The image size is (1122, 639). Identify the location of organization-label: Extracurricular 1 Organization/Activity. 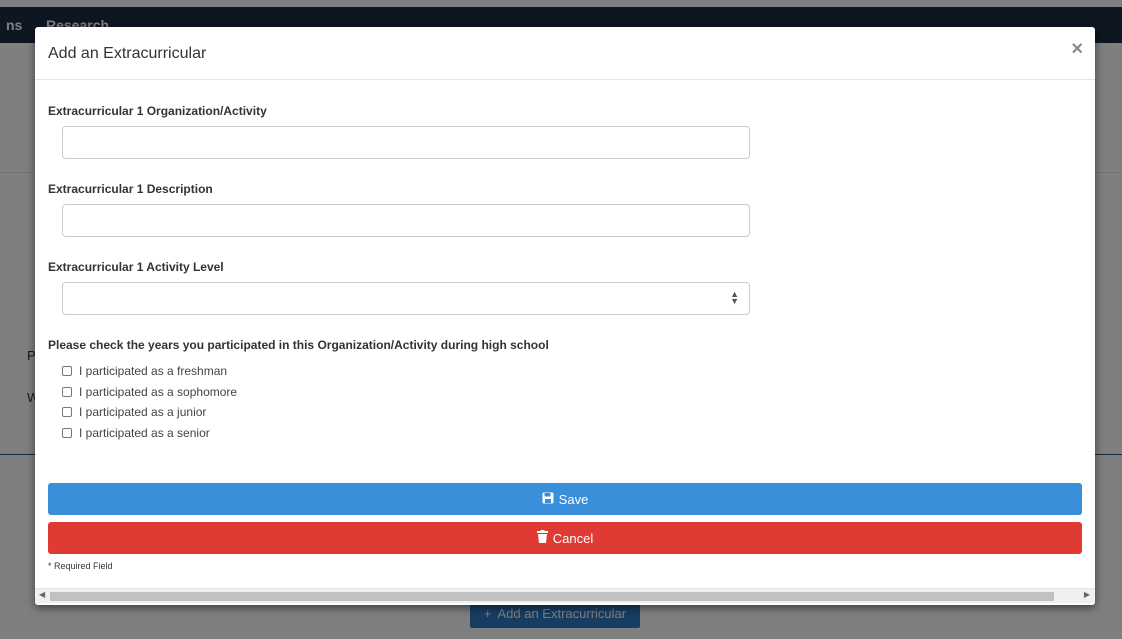
(157, 111).